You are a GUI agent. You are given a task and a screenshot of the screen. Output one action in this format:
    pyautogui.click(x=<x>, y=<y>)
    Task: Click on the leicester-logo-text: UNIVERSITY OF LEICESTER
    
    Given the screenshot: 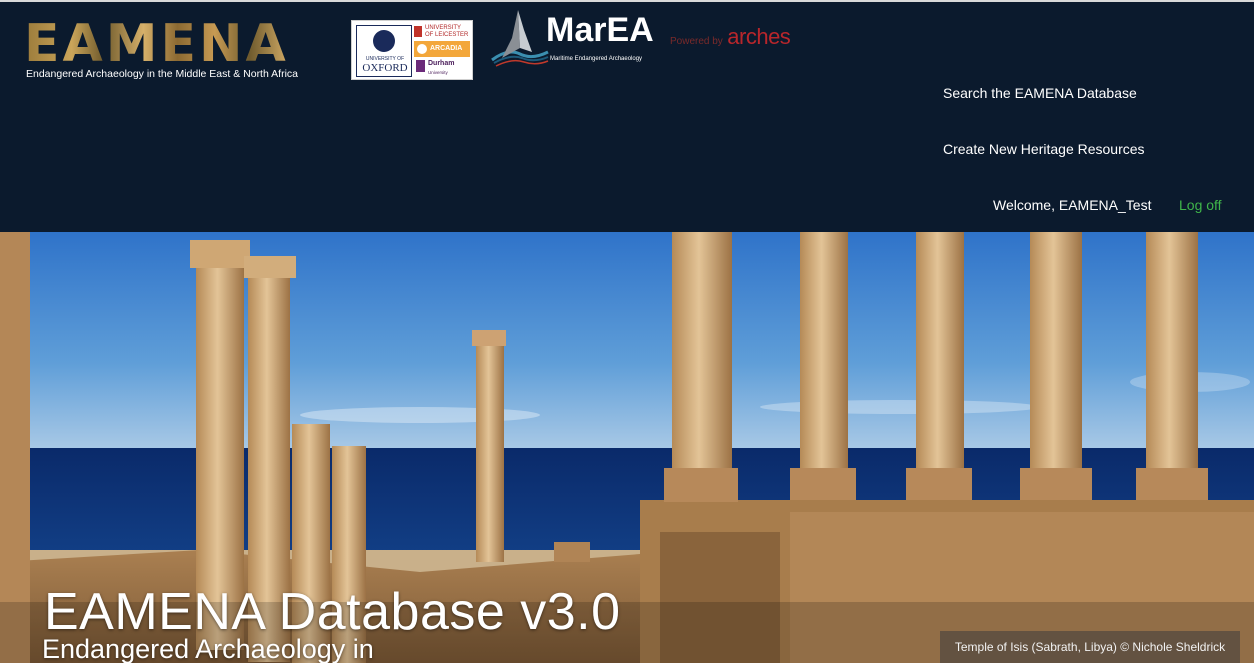 What is the action you would take?
    pyautogui.click(x=447, y=31)
    